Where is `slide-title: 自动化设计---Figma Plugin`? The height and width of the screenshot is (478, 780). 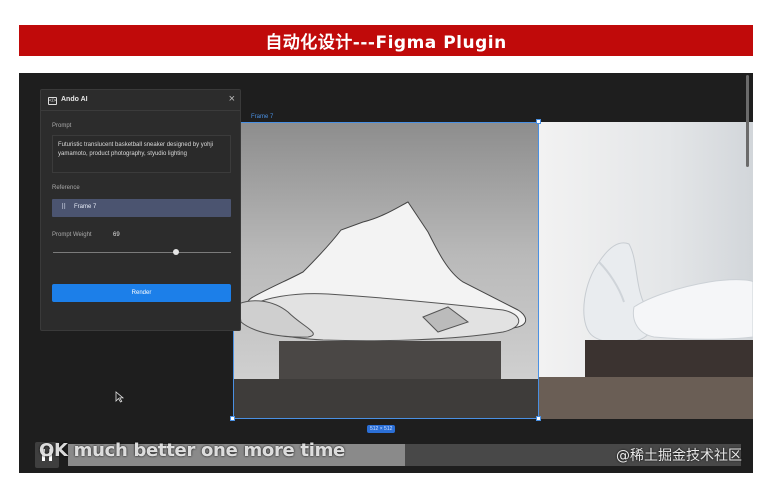 slide-title: 自动化设计---Figma Plugin is located at coordinates (386, 40).